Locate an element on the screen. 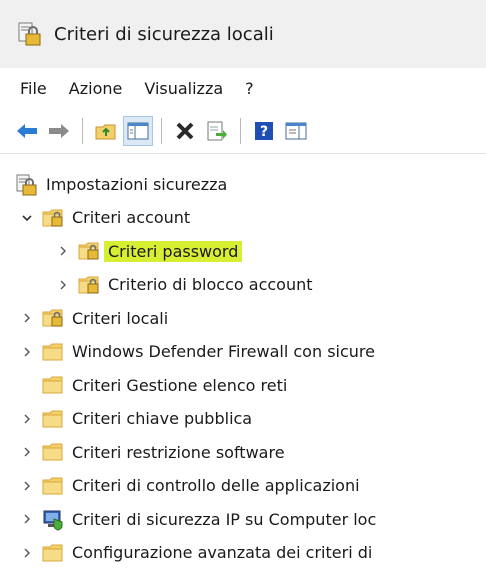  delete-button is located at coordinates (185, 131).